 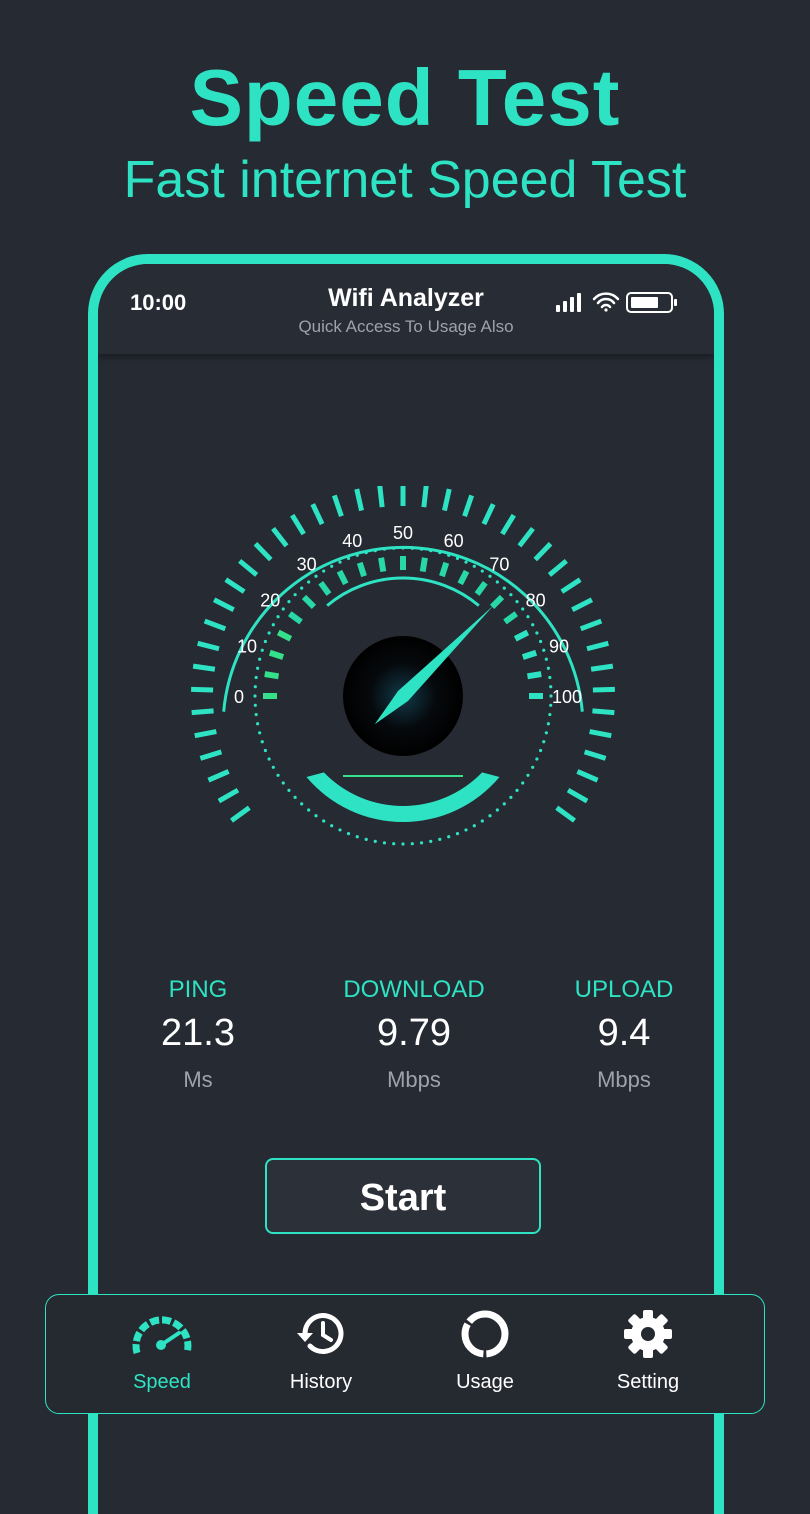 I want to click on signal-icon, so click(x=568, y=302).